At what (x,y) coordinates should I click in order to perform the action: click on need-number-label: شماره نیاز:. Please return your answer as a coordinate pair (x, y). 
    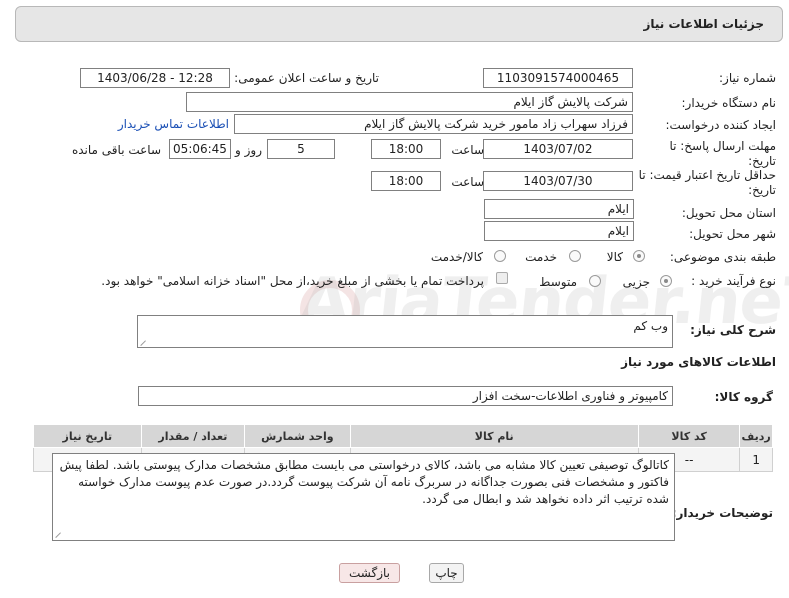
    Looking at the image, I should click on (747, 78).